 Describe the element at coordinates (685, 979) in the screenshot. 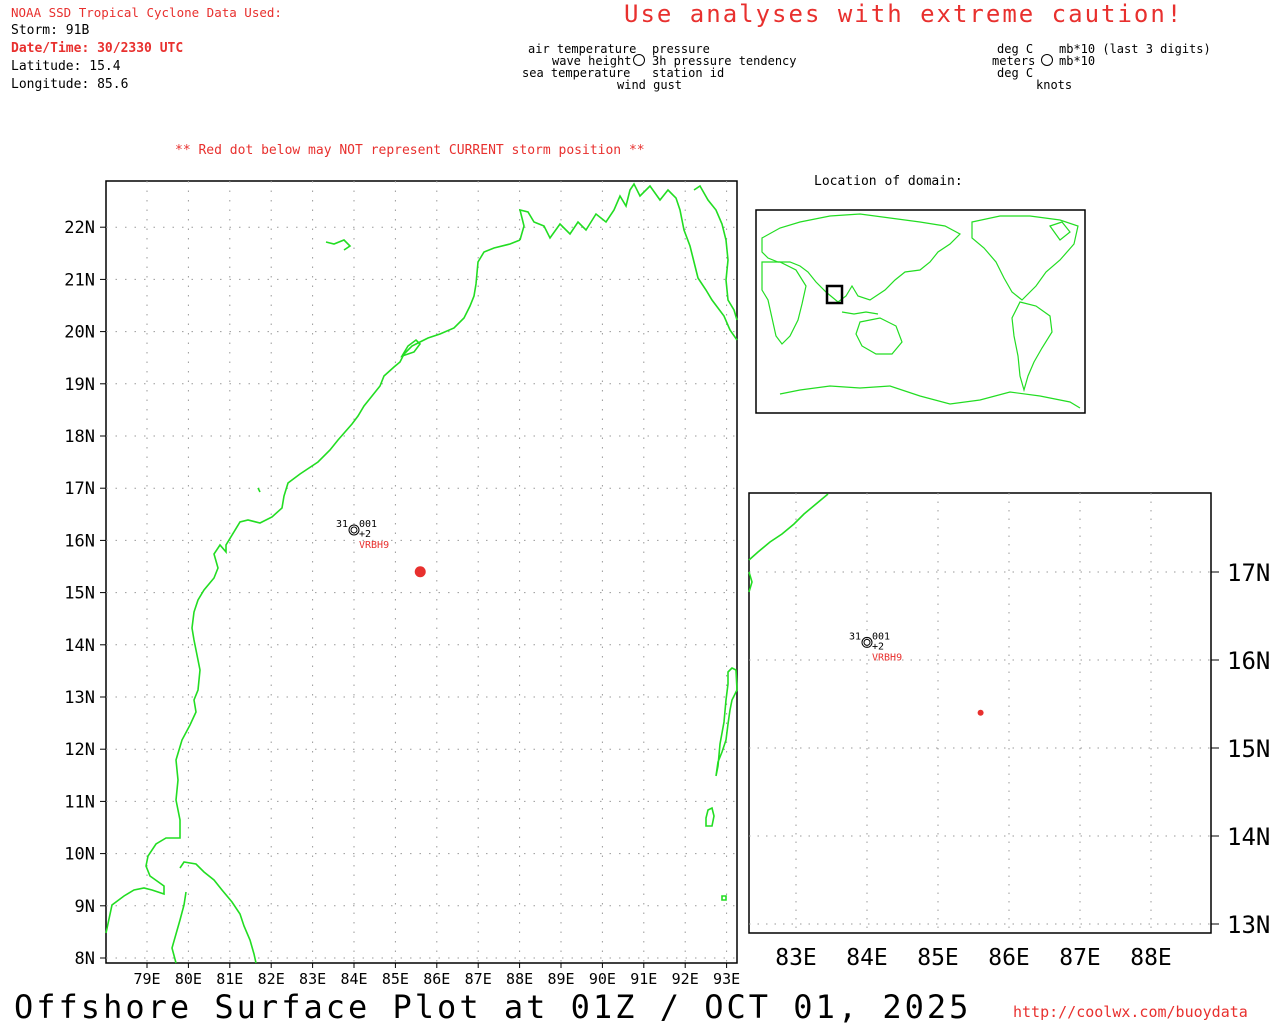

I see `lon-label: 92E` at that location.